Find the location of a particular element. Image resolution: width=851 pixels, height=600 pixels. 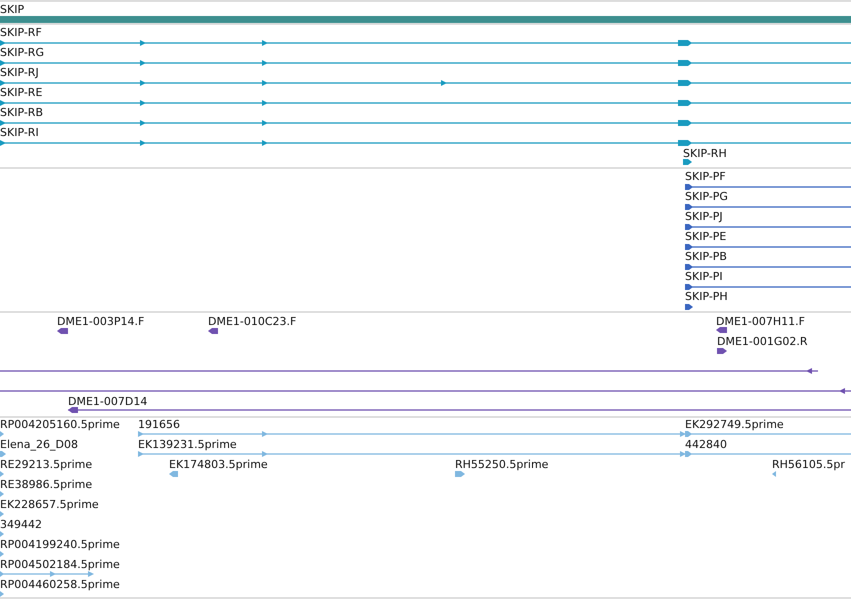

feature-label: RP004199240.5prime is located at coordinates (60, 544).